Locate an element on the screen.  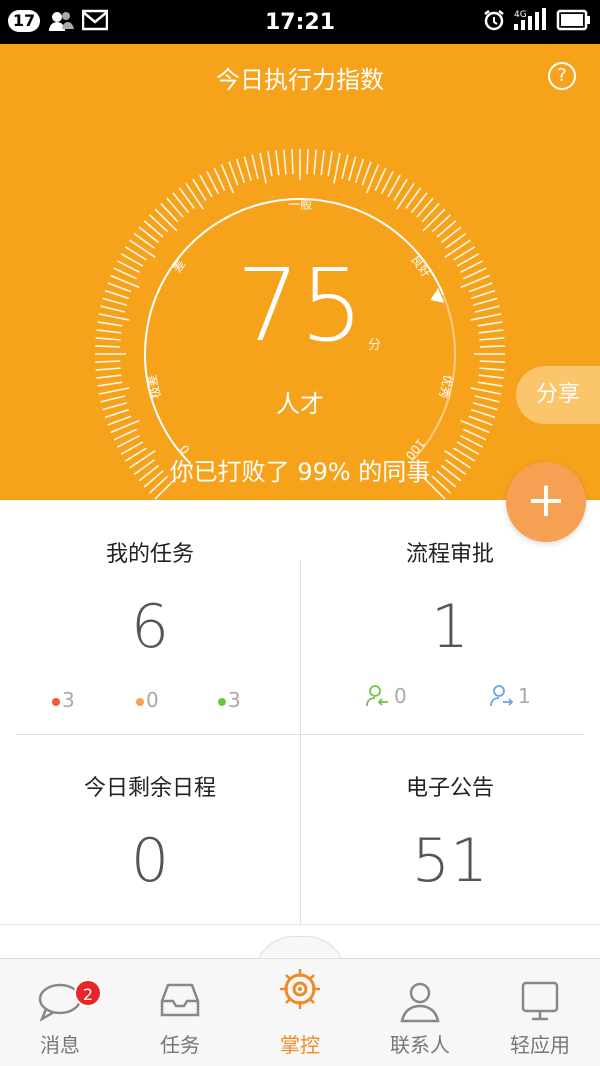
tab-label: 联系人 is located at coordinates (420, 1045).